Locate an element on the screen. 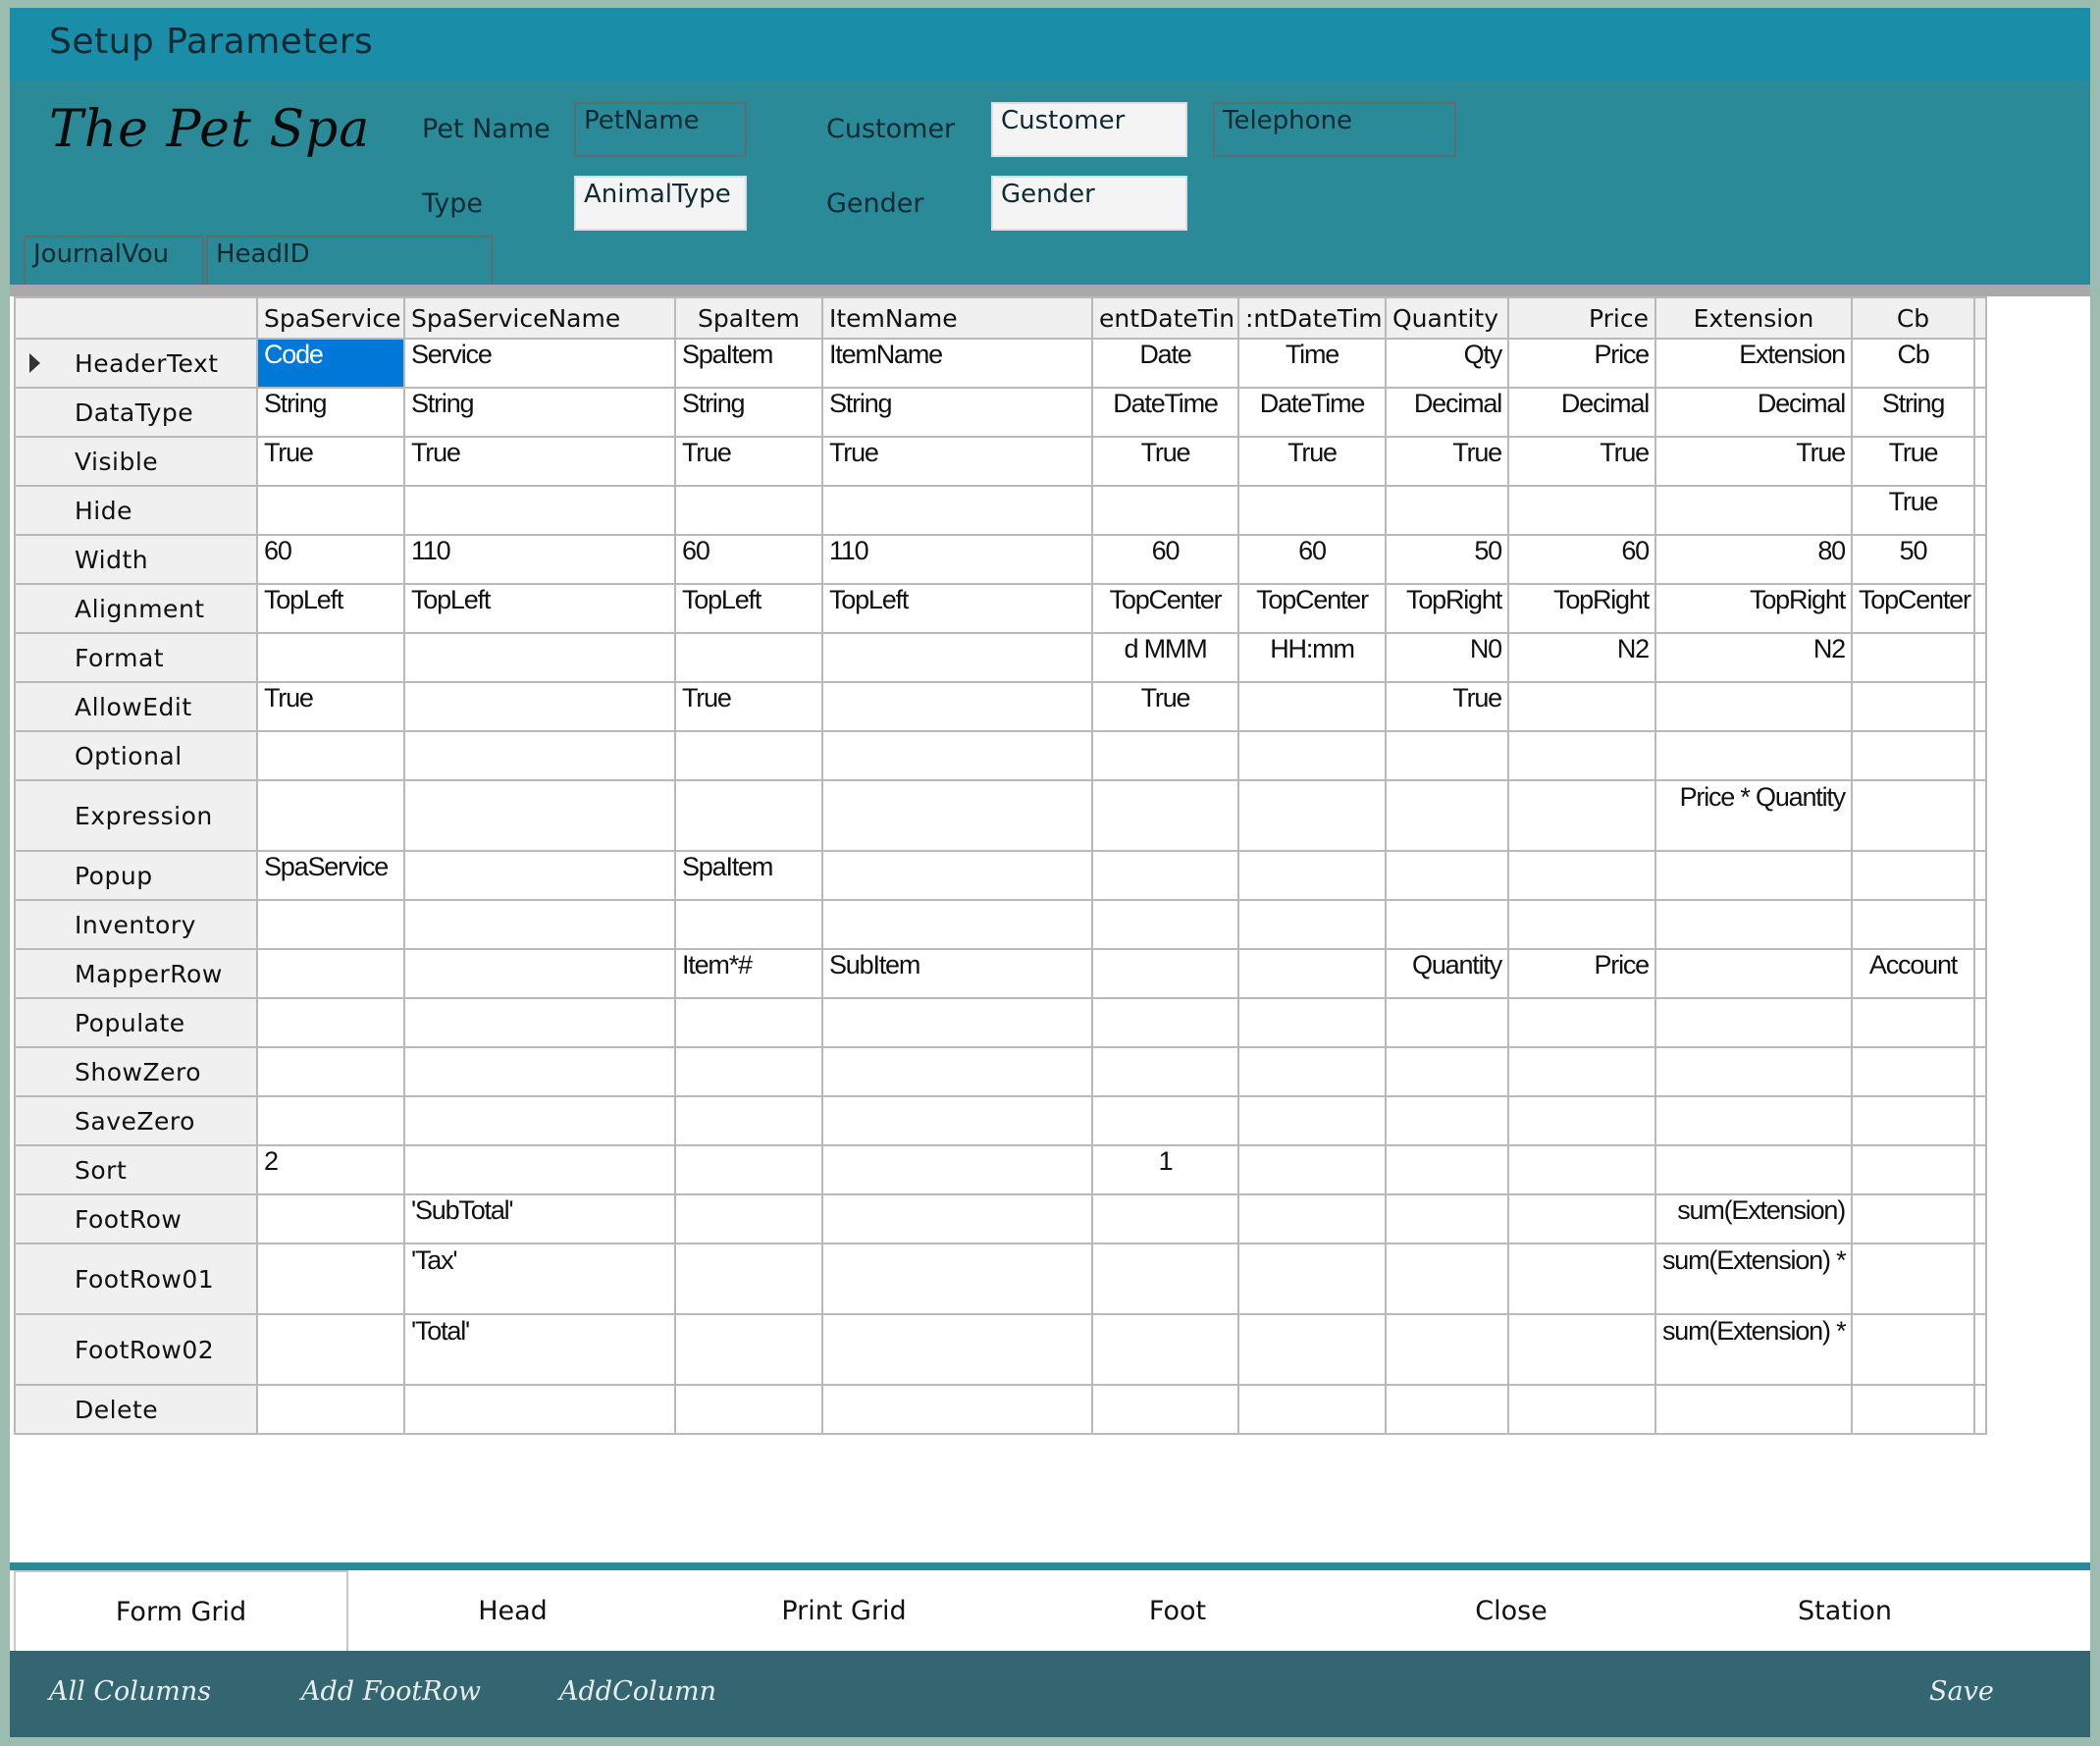 This screenshot has height=1746, width=2100. grid-cell: TopRight is located at coordinates (1447, 608).